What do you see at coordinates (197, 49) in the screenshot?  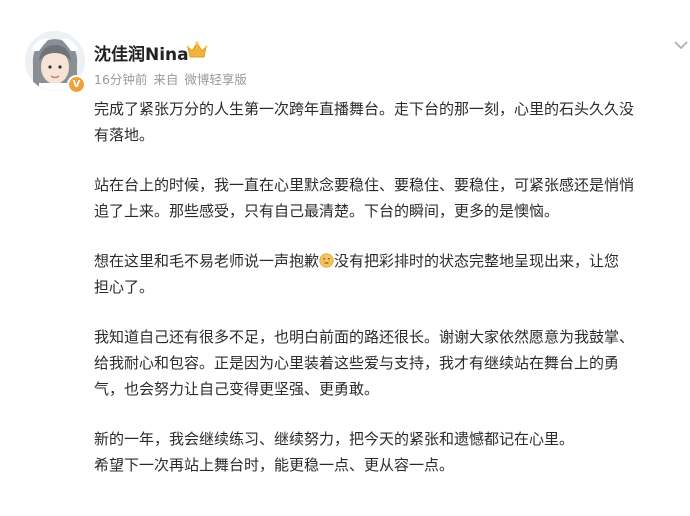 I see `crown-icon` at bounding box center [197, 49].